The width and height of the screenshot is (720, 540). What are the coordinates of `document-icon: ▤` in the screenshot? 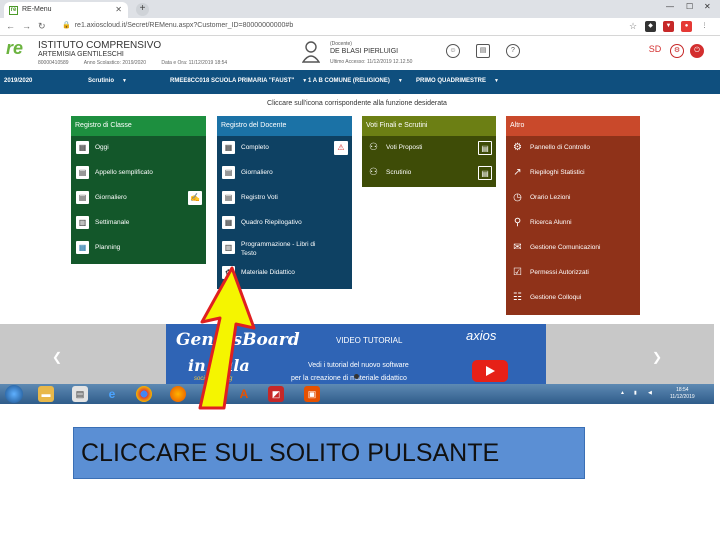 It's located at (485, 173).